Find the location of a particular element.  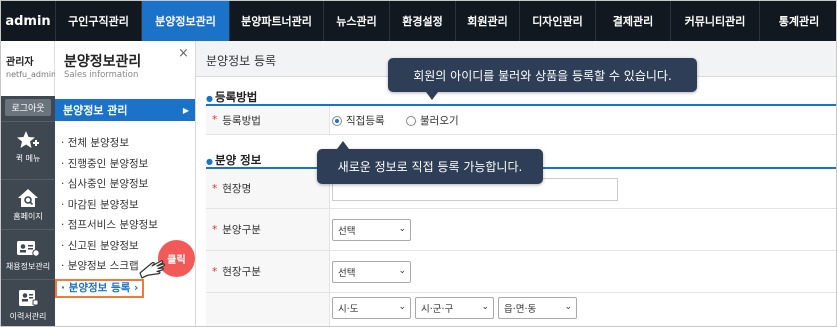

radio-circle-checked is located at coordinates (337, 120).